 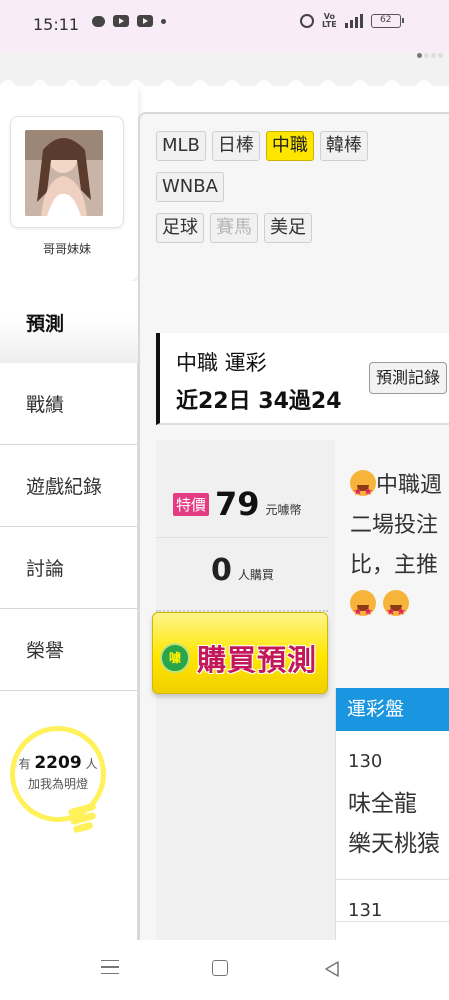 I want to click on notification-icons, so click(x=129, y=21).